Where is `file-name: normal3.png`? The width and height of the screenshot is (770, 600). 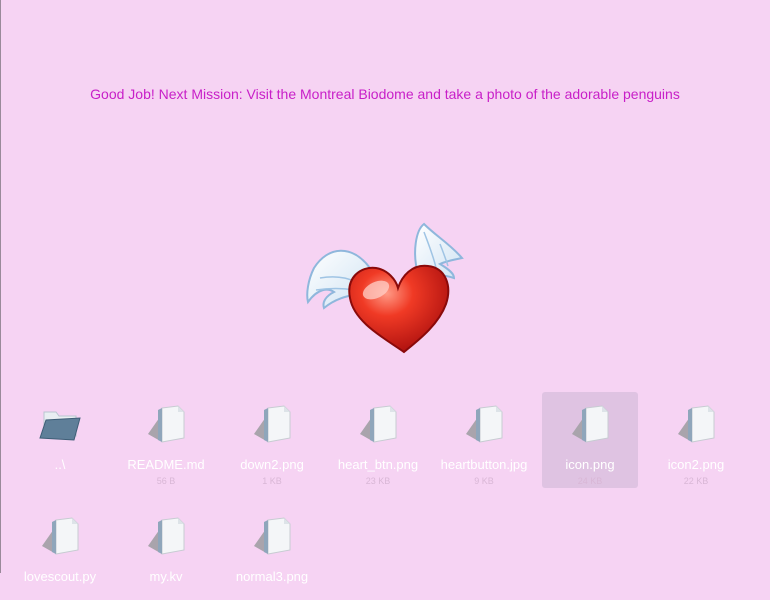 file-name: normal3.png is located at coordinates (272, 576).